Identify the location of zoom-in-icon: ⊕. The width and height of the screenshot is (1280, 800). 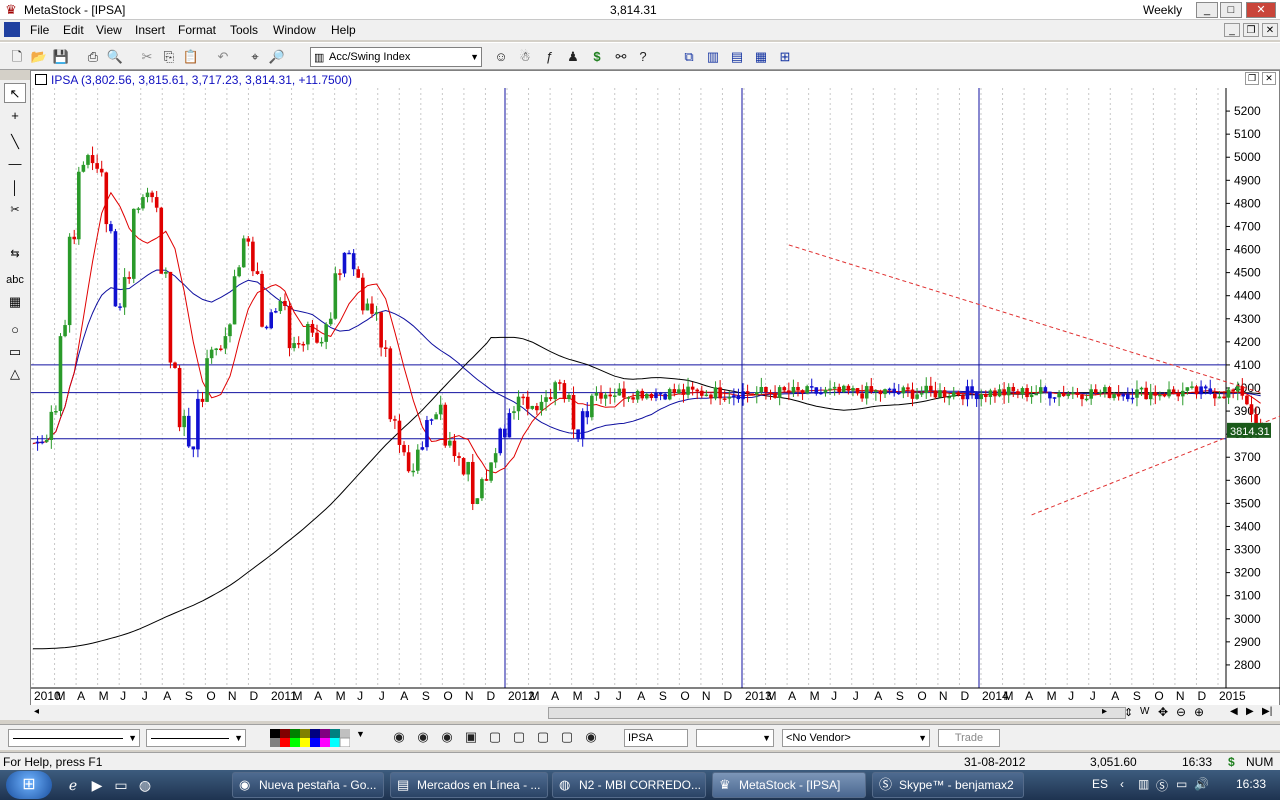
(1199, 712).